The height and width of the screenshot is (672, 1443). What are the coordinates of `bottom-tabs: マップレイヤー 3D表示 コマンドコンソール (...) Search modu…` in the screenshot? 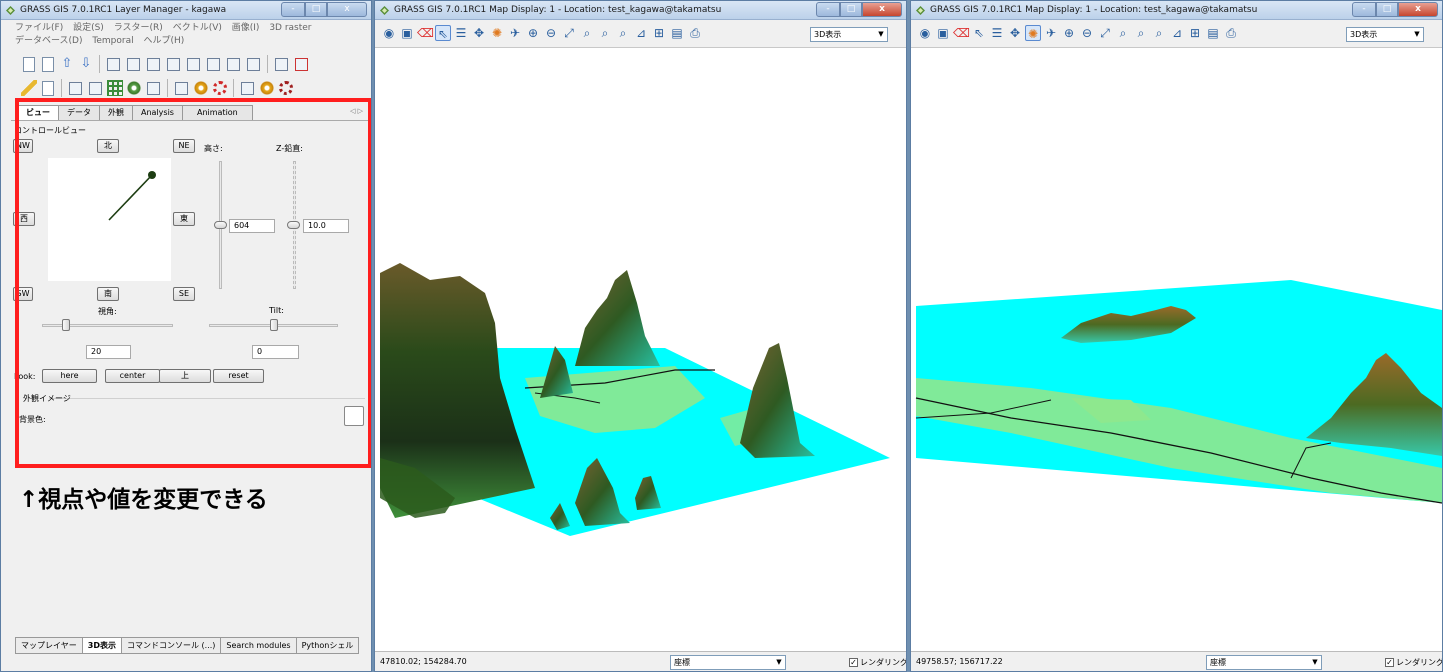 It's located at (187, 645).